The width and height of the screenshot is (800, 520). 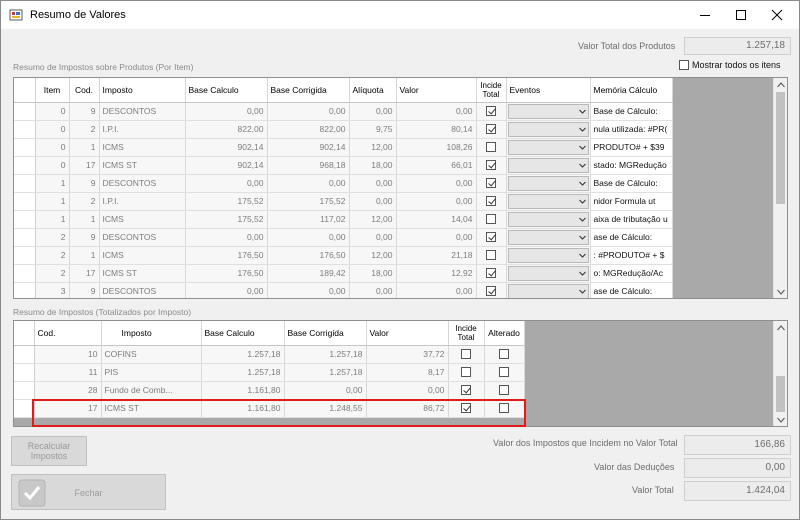 What do you see at coordinates (52, 90) in the screenshot?
I see `col-item: Item` at bounding box center [52, 90].